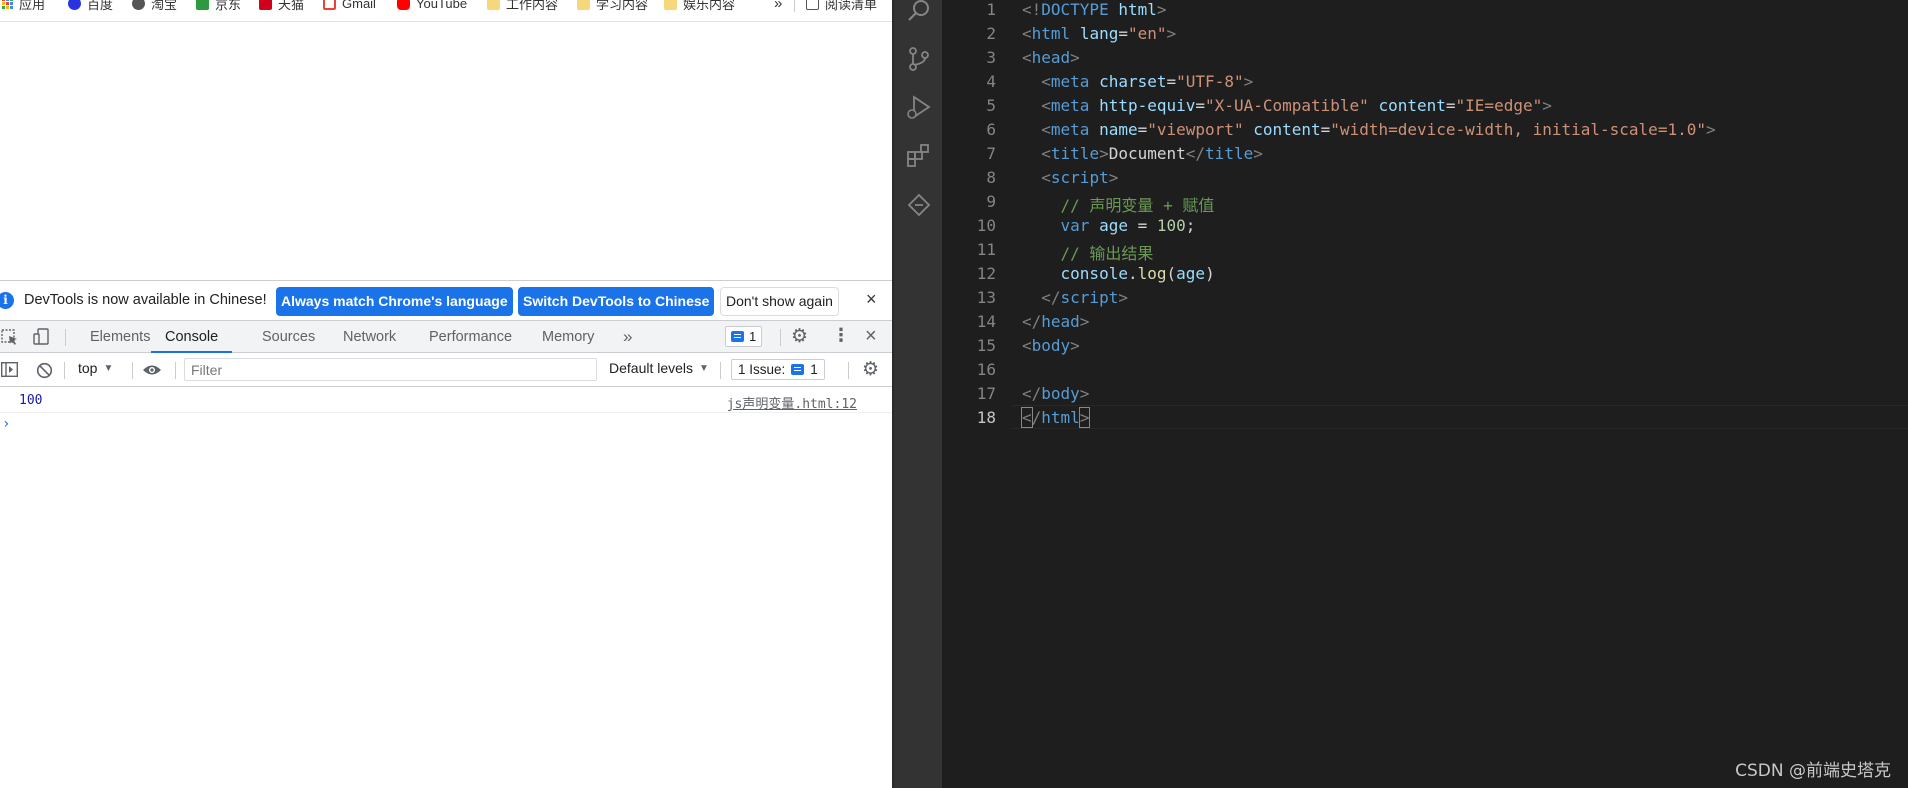  I want to click on run-debug-icon, so click(919, 107).